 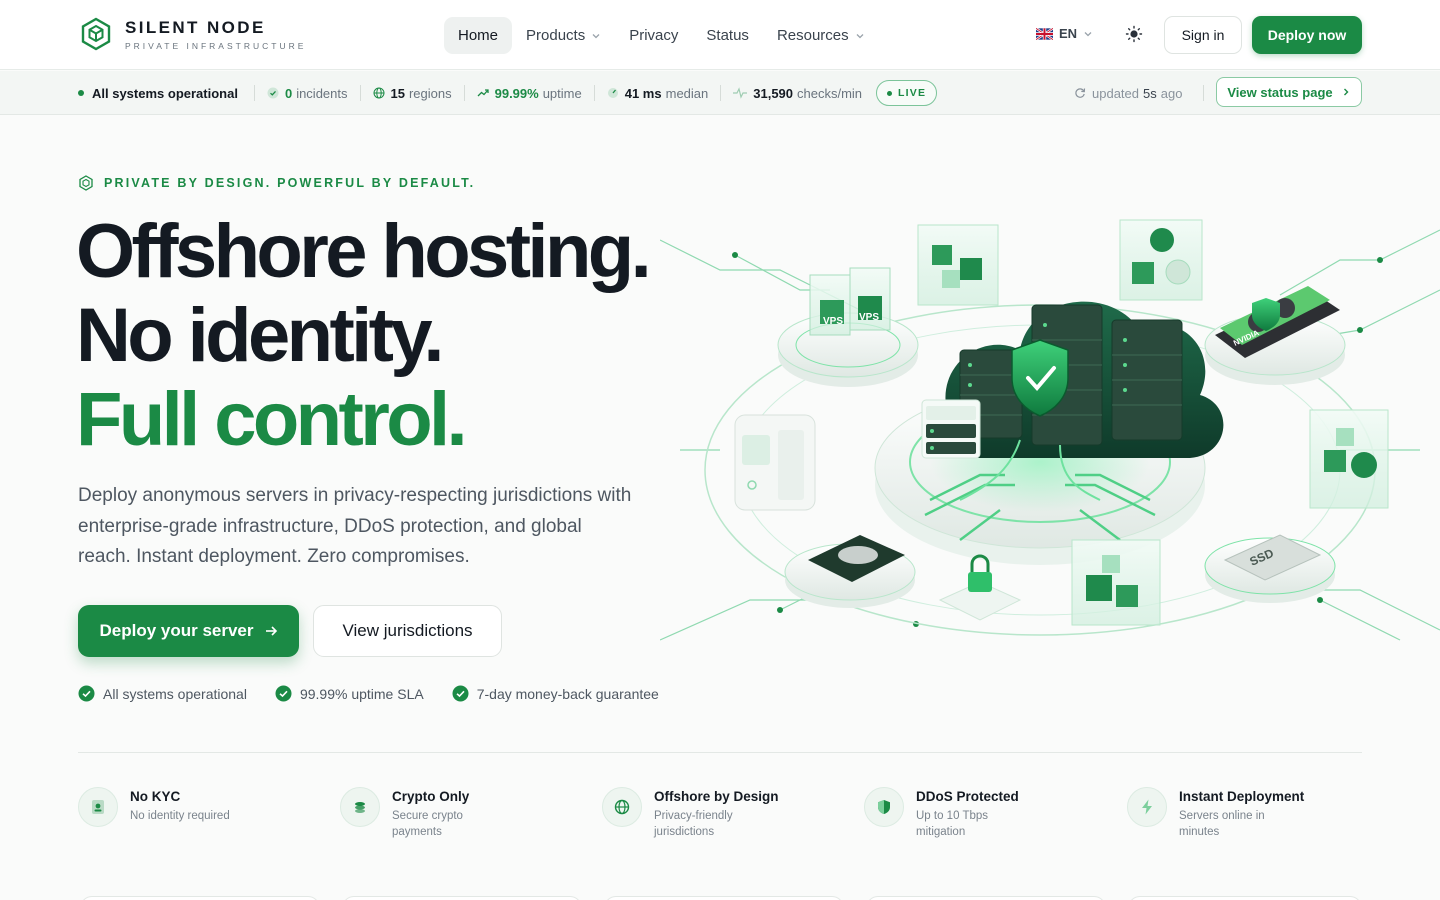 What do you see at coordinates (958, 265) in the screenshot?
I see `cube-cluster-top` at bounding box center [958, 265].